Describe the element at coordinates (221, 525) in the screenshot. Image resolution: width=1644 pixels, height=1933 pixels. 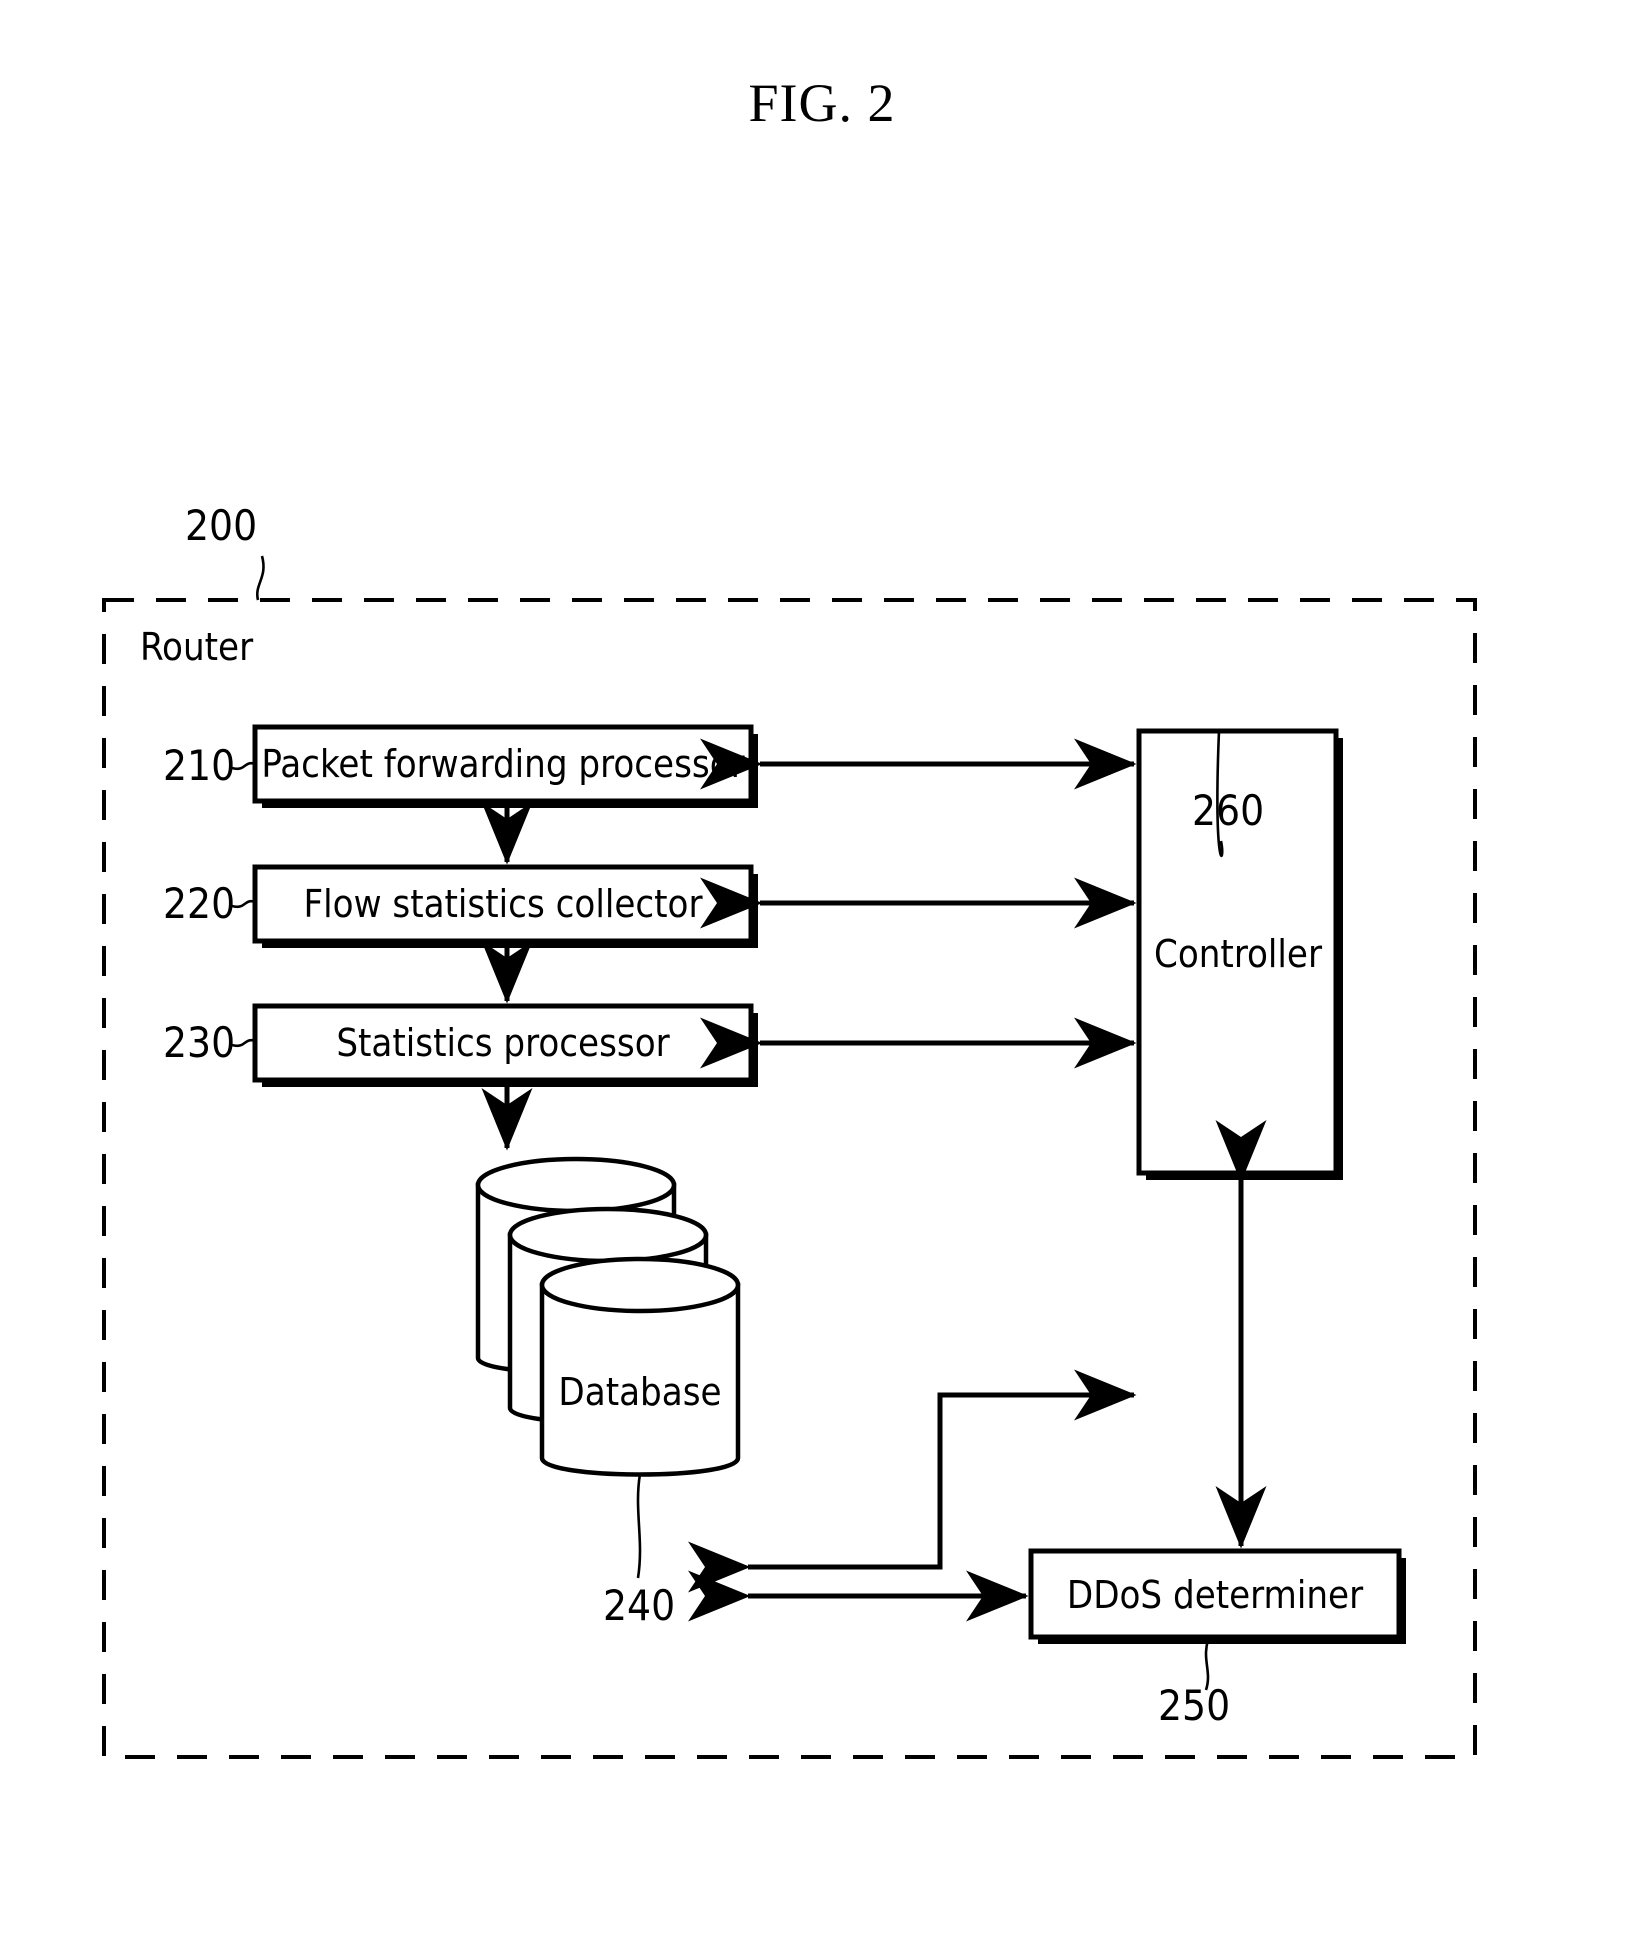
I see `ref-200: 200` at that location.